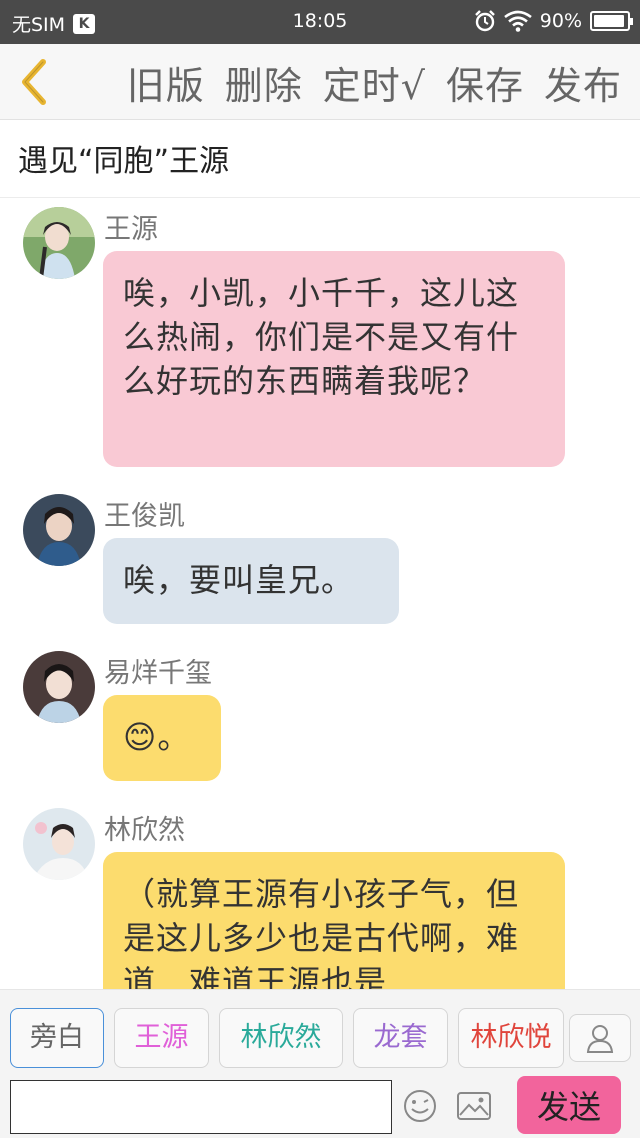 This screenshot has width=640, height=1138. What do you see at coordinates (144, 830) in the screenshot?
I see `sender-name: 林欣然` at bounding box center [144, 830].